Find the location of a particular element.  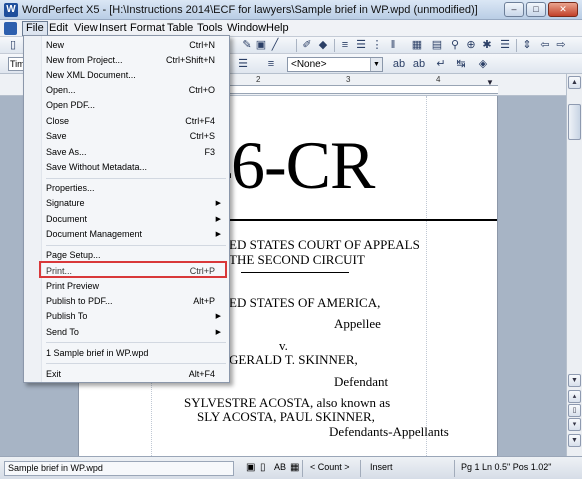

court-line-1: ED STATES COURT OF APPEALS is located at coordinates (324, 244).